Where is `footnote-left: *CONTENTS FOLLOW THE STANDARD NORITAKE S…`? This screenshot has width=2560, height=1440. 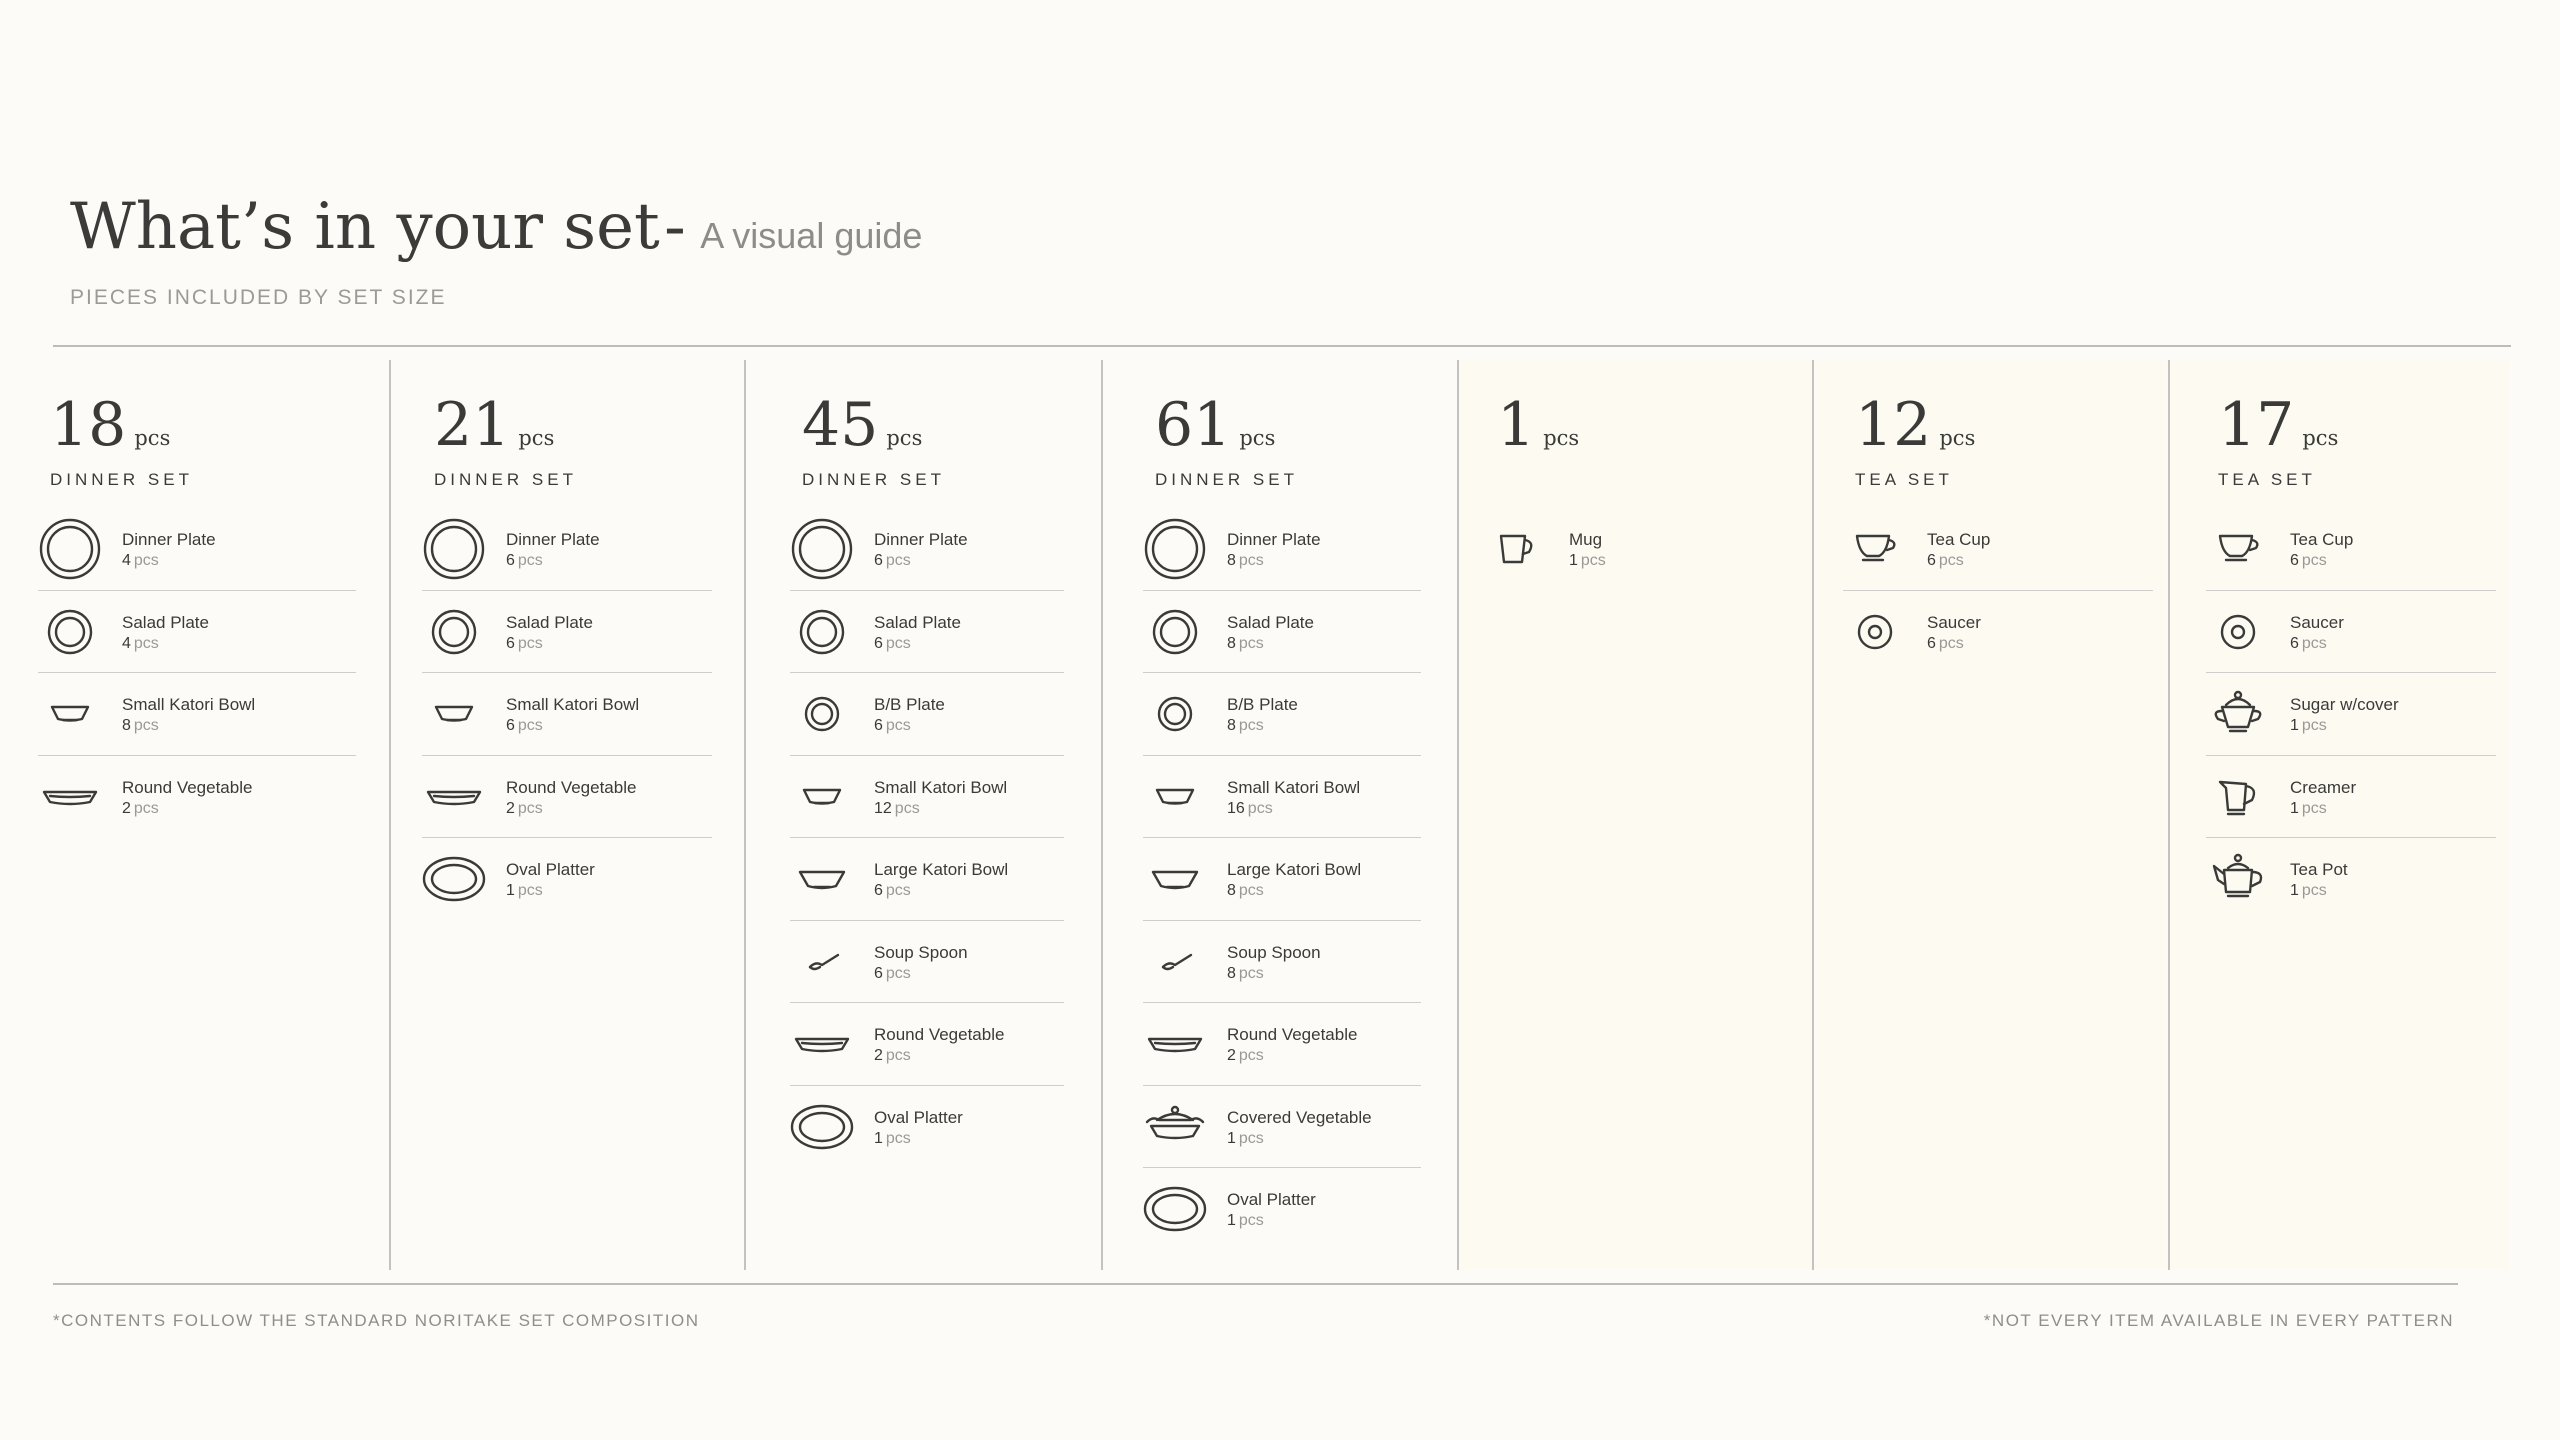
footnote-left: *CONTENTS FOLLOW THE STANDARD NORITAKE S… is located at coordinates (376, 1320).